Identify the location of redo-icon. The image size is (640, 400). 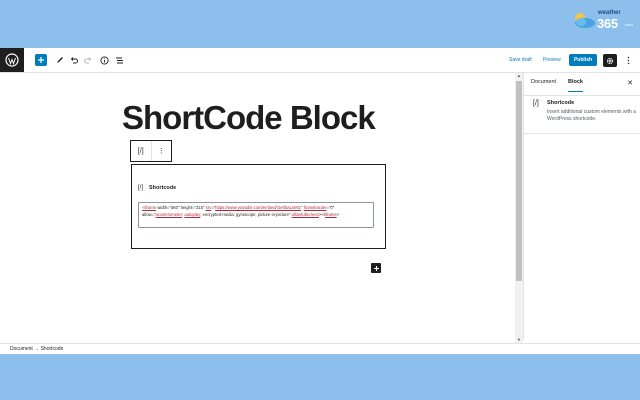
(88, 60).